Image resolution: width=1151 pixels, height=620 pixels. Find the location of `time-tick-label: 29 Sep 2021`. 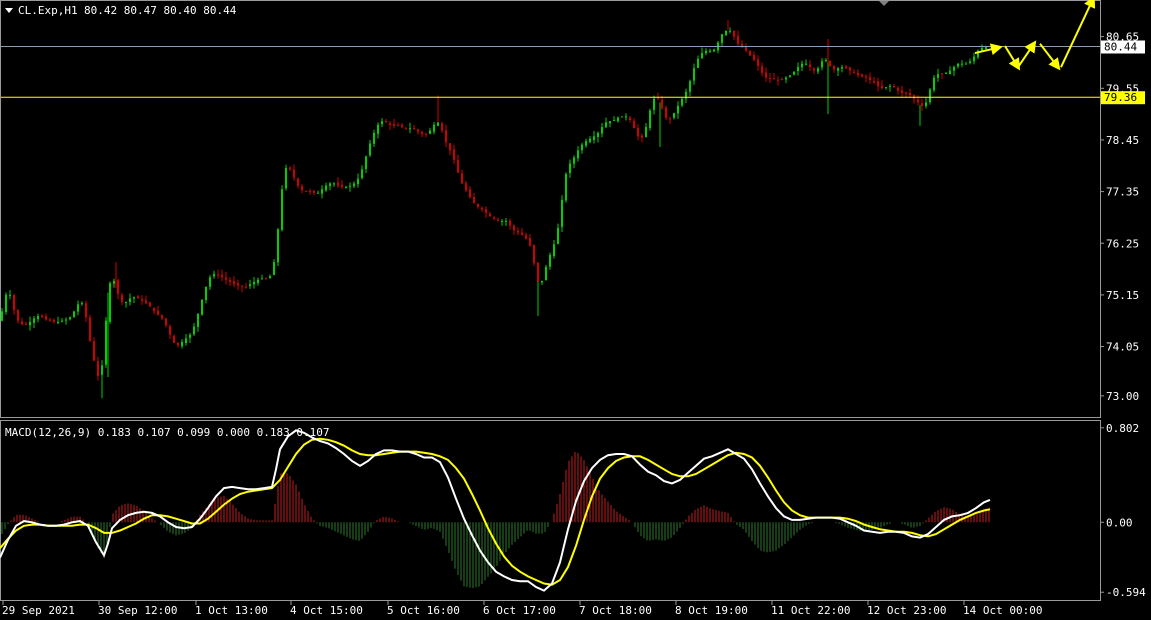

time-tick-label: 29 Sep 2021 is located at coordinates (38, 610).